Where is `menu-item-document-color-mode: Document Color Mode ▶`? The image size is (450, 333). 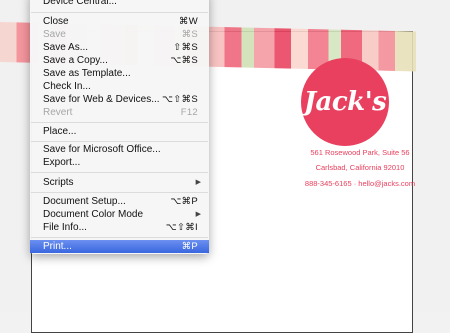 menu-item-document-color-mode: Document Color Mode ▶ is located at coordinates (119, 215).